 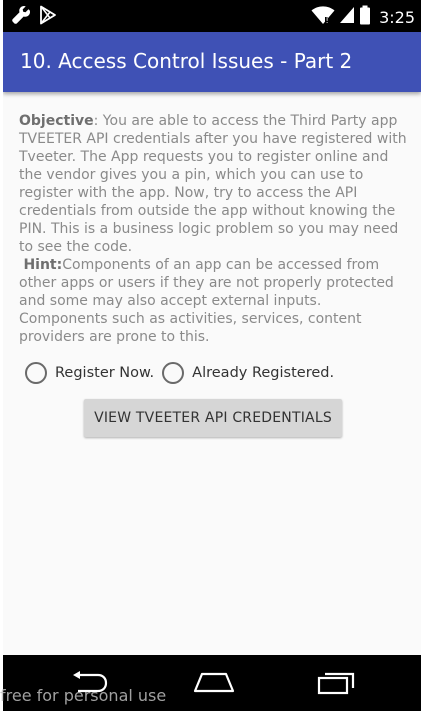 I want to click on app-bar: 10. Access Control Issues - Part 2, so click(x=212, y=62).